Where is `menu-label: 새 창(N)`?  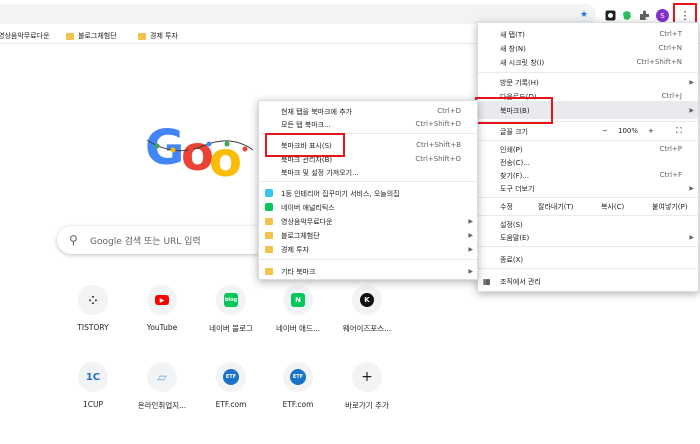 menu-label: 새 창(N) is located at coordinates (513, 49).